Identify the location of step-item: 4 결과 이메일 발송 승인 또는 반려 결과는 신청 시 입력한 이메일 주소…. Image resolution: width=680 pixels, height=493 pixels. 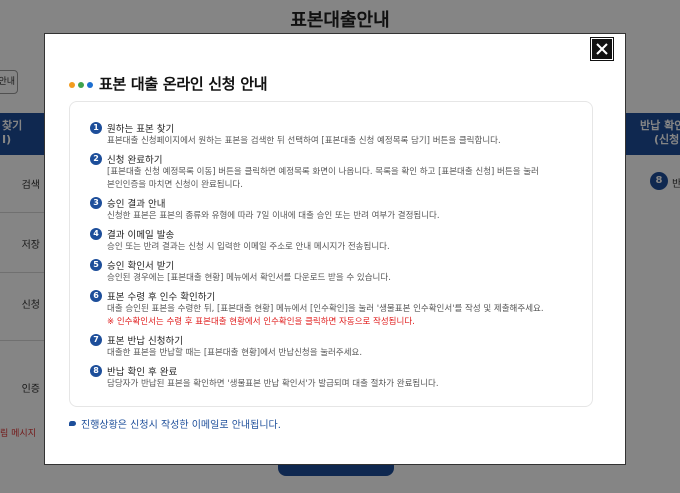
(341, 240).